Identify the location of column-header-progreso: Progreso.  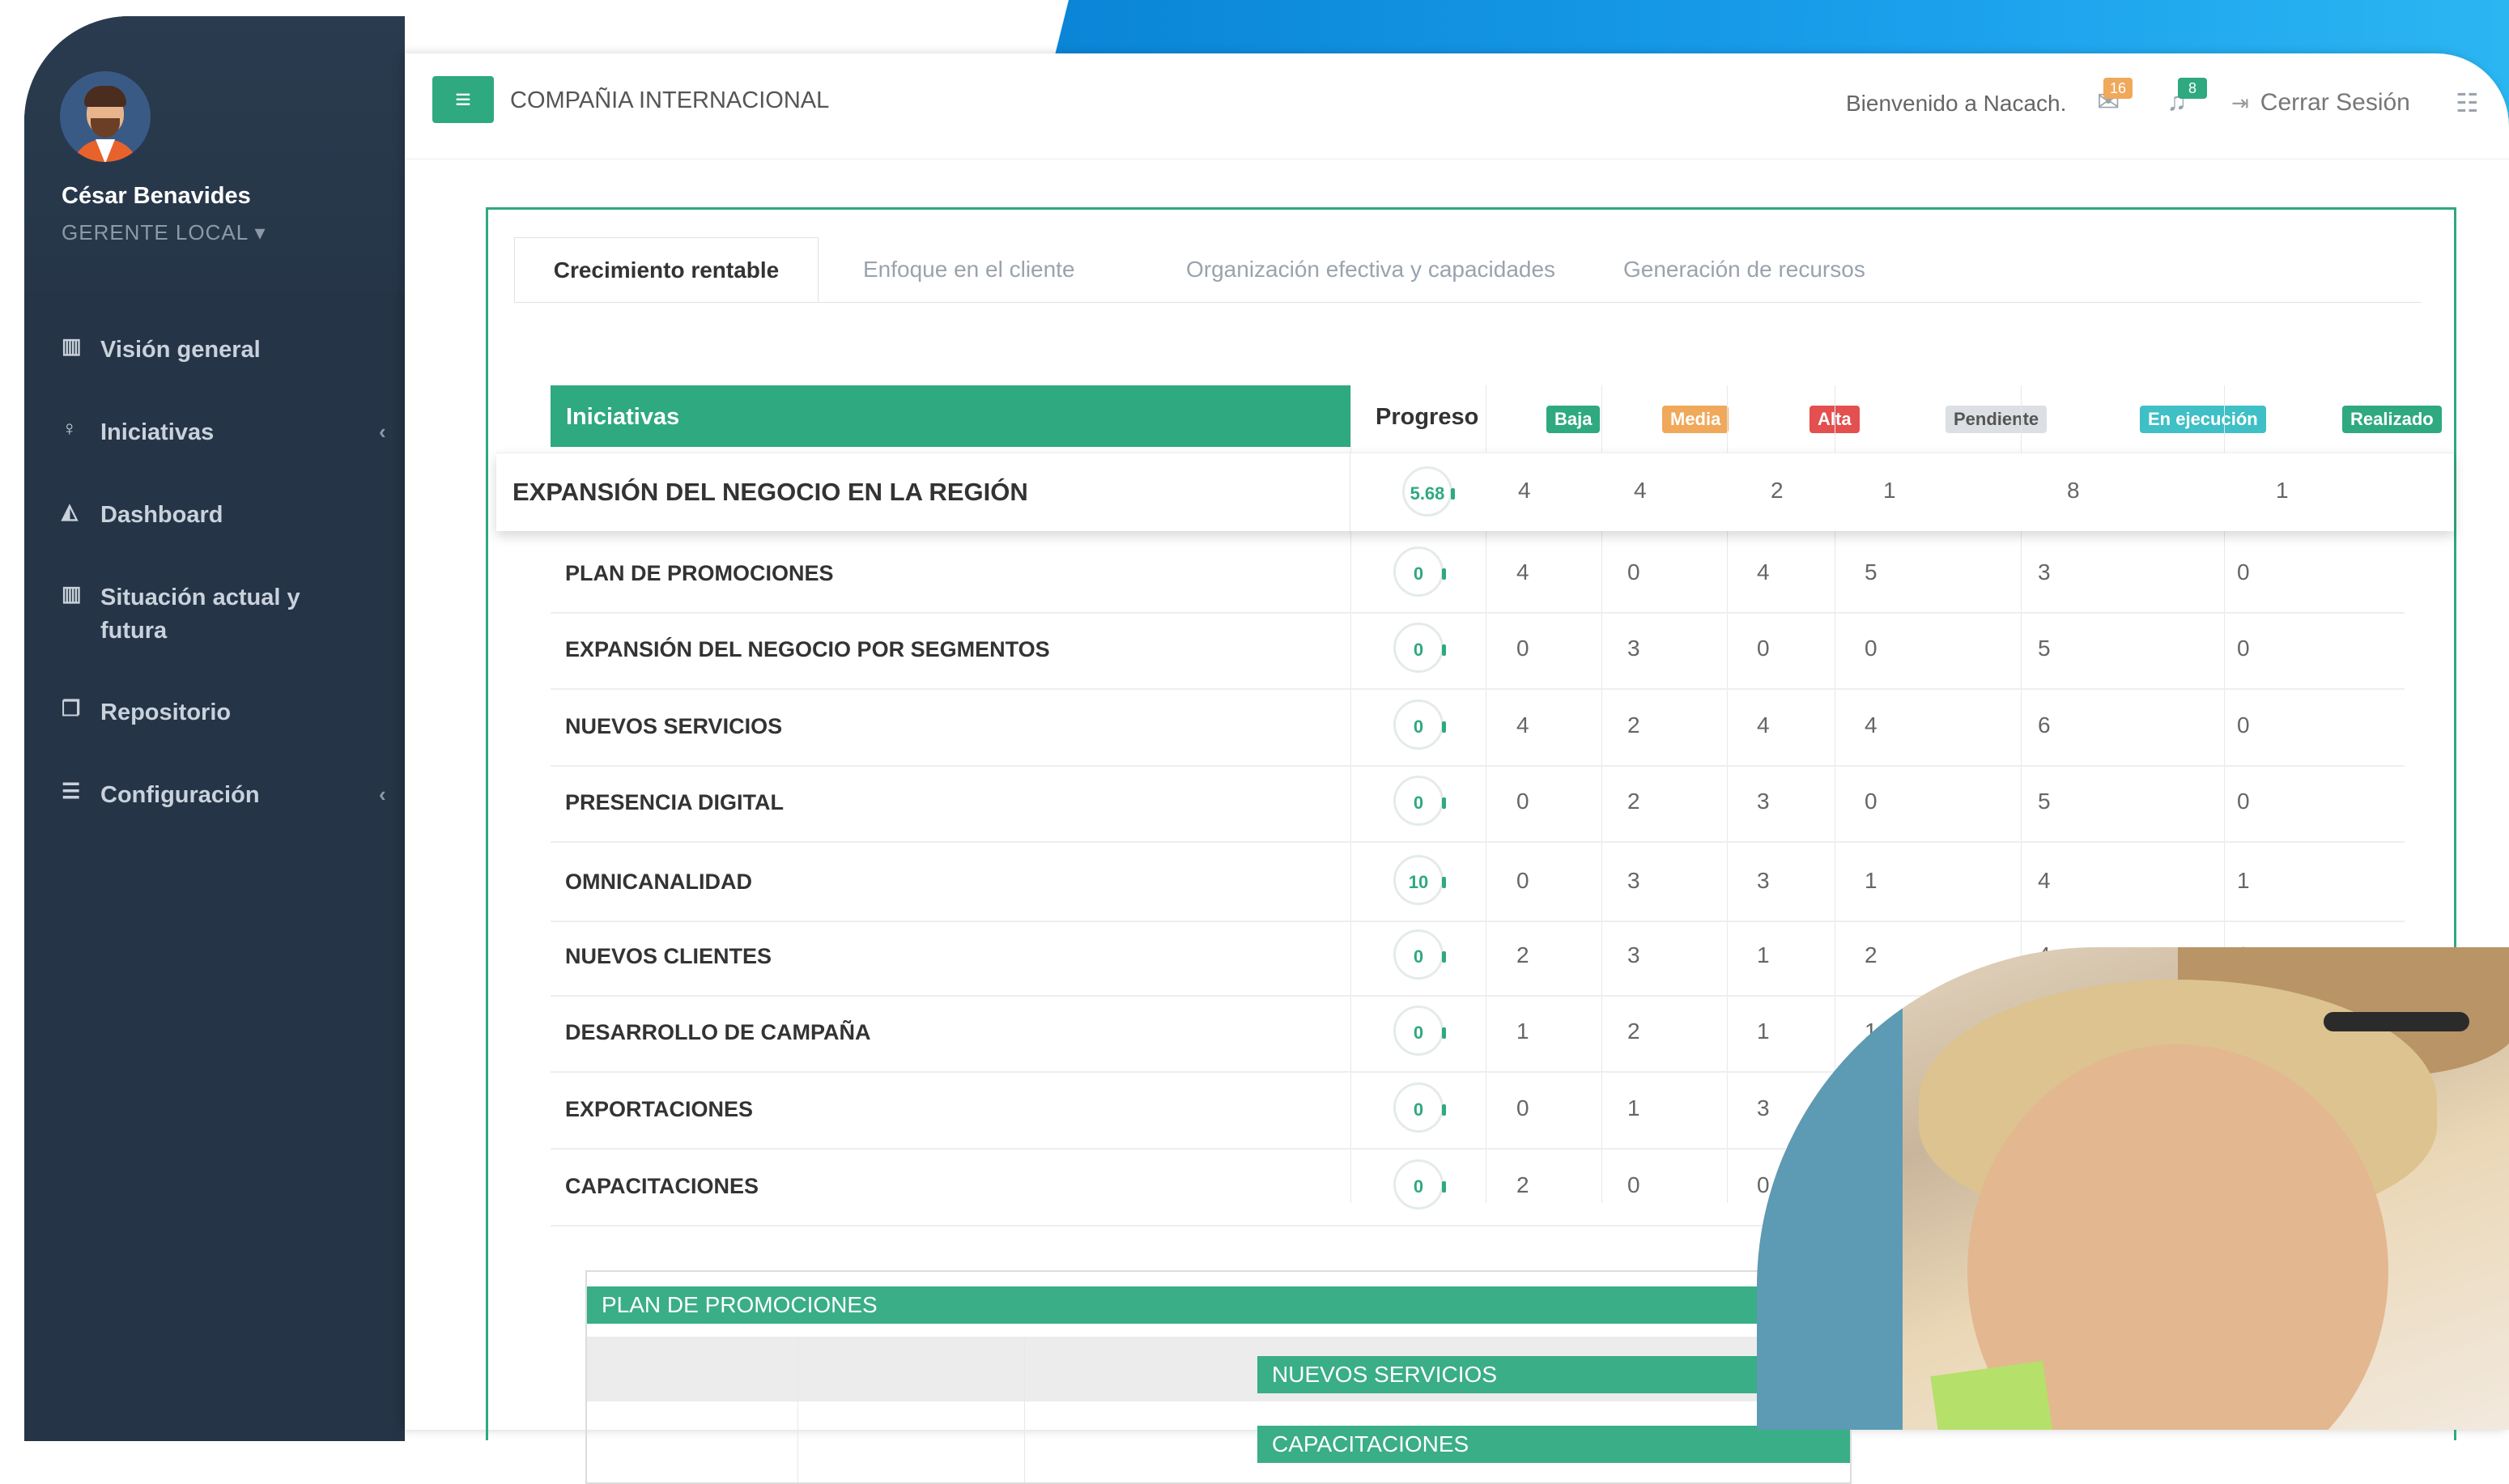
(1427, 417).